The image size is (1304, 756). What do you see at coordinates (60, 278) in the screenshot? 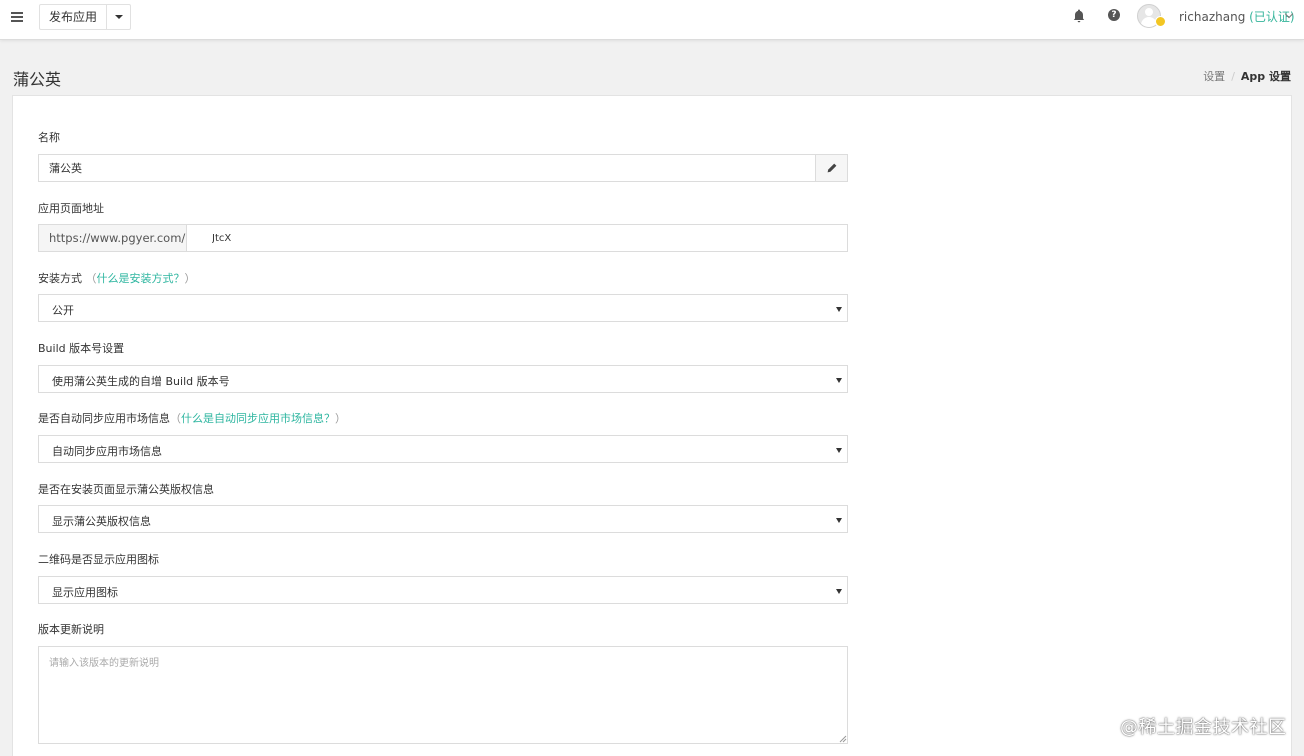
I see `install-method-label-text: 安装方式` at bounding box center [60, 278].